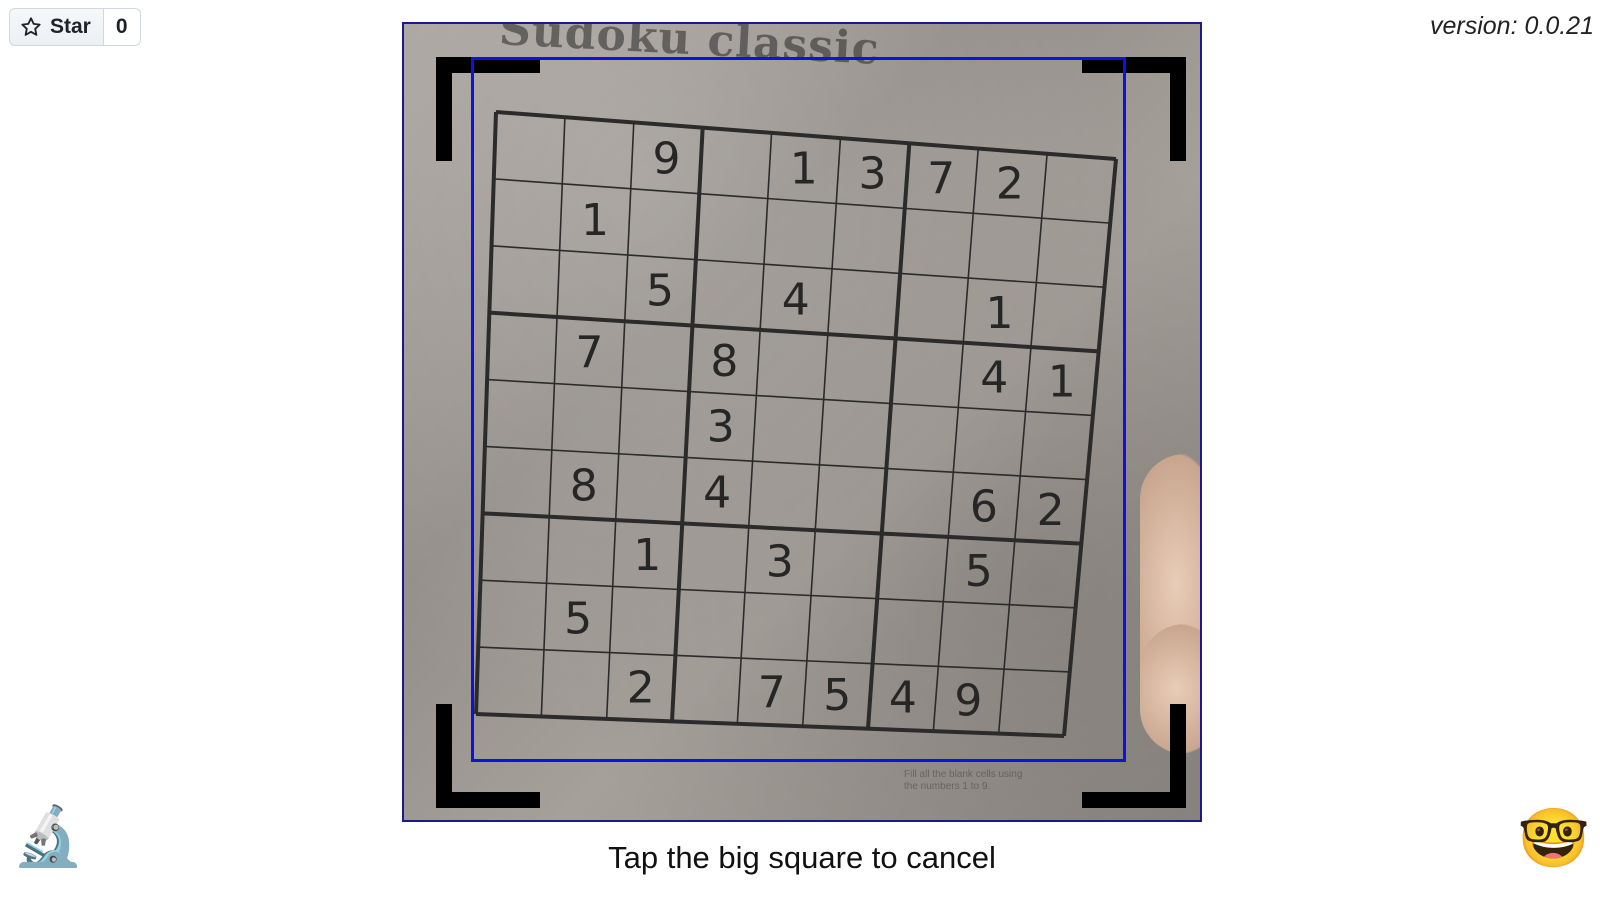  Describe the element at coordinates (48, 837) in the screenshot. I see `microscope-icon: 🔬` at that location.